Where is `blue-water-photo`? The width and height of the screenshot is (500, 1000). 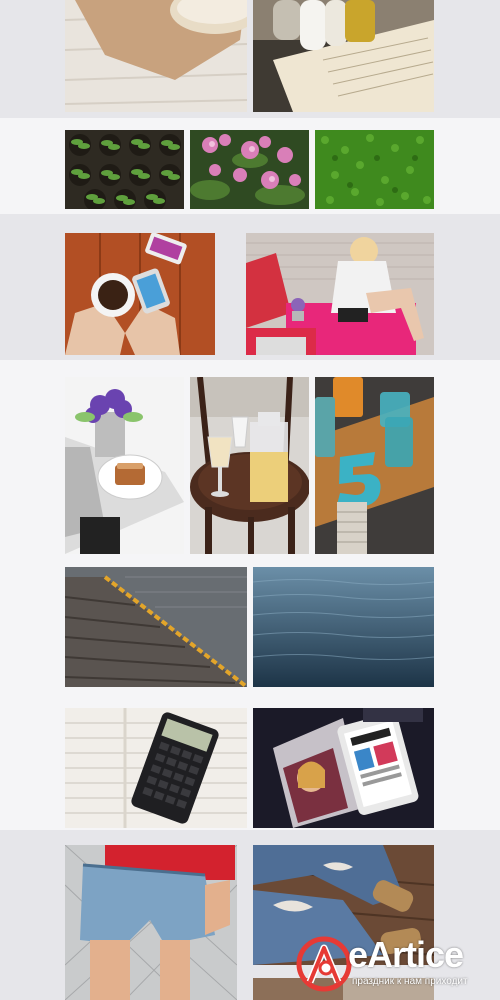 blue-water-photo is located at coordinates (343, 627).